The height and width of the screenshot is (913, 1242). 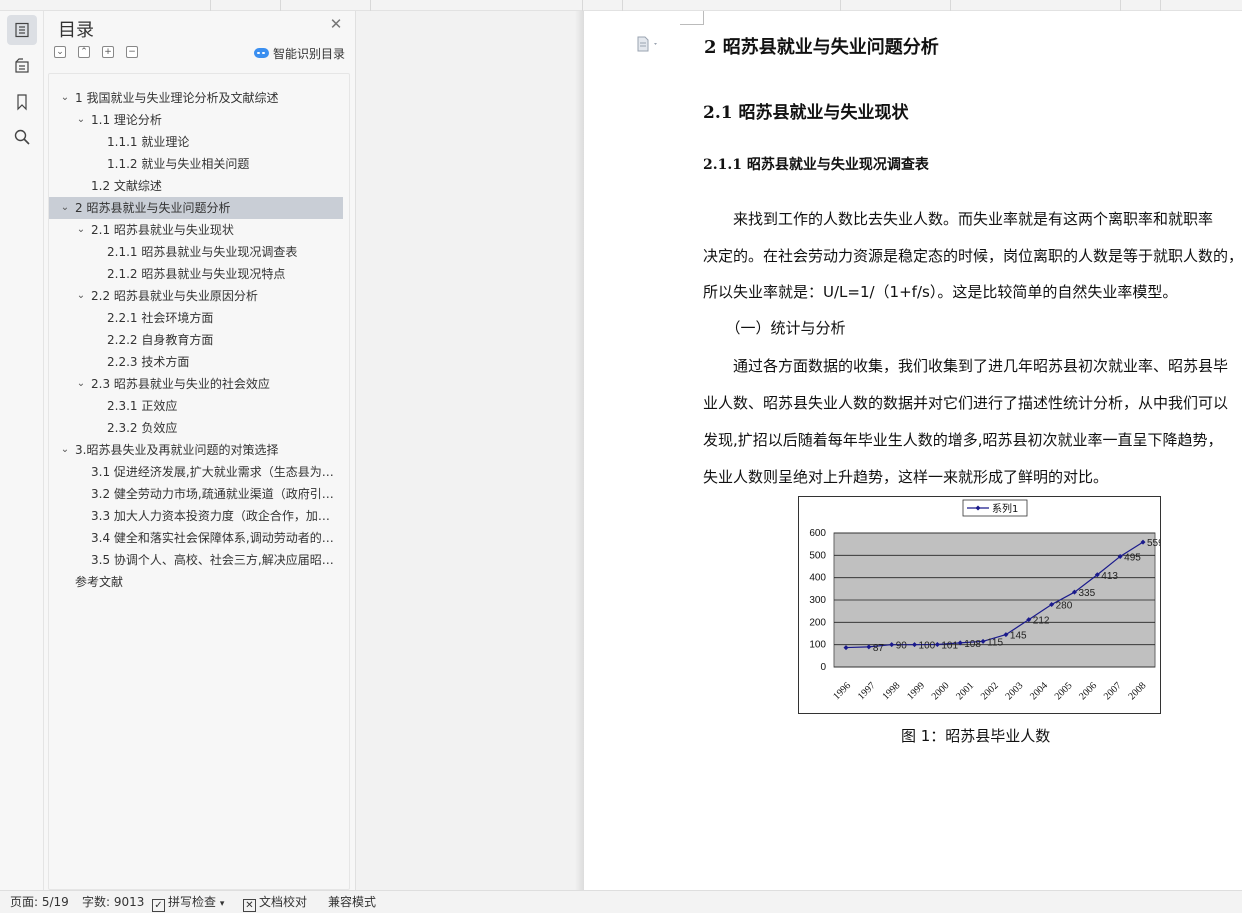 What do you see at coordinates (965, 691) in the screenshot?
I see `x-tick-label: 2001` at bounding box center [965, 691].